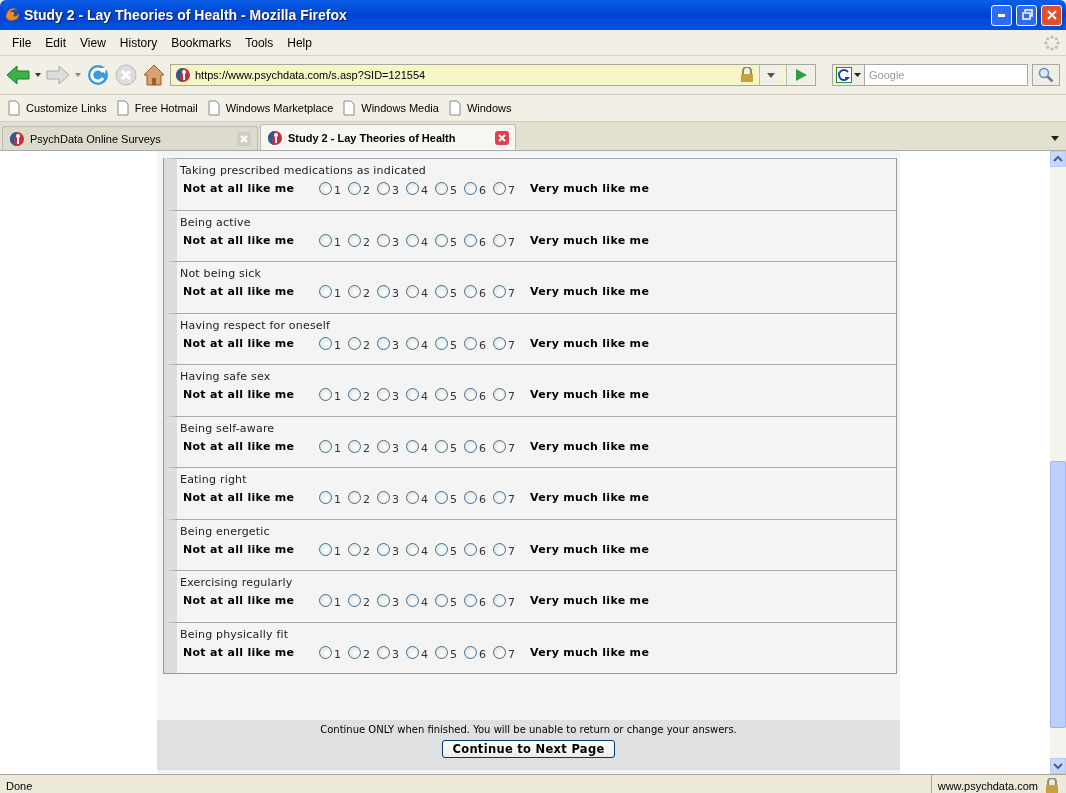  Describe the element at coordinates (1058, 594) in the screenshot. I see `scrollbar-thumb` at that location.